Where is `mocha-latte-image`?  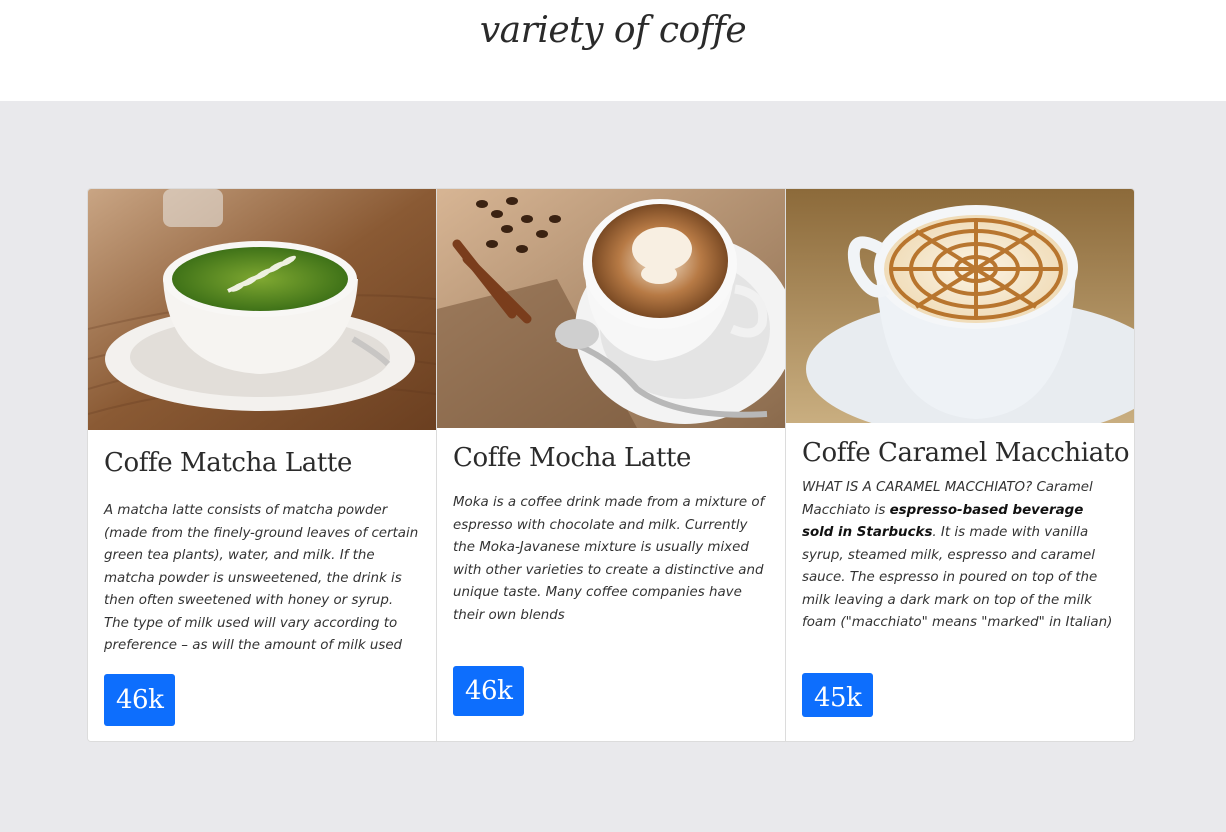 mocha-latte-image is located at coordinates (611, 308).